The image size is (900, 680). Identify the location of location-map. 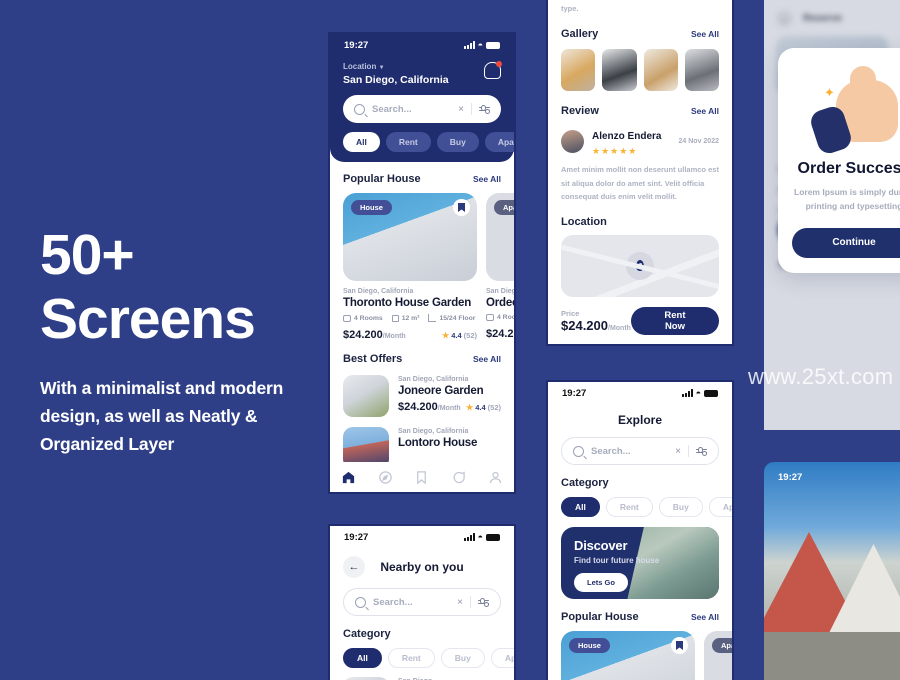
(640, 265).